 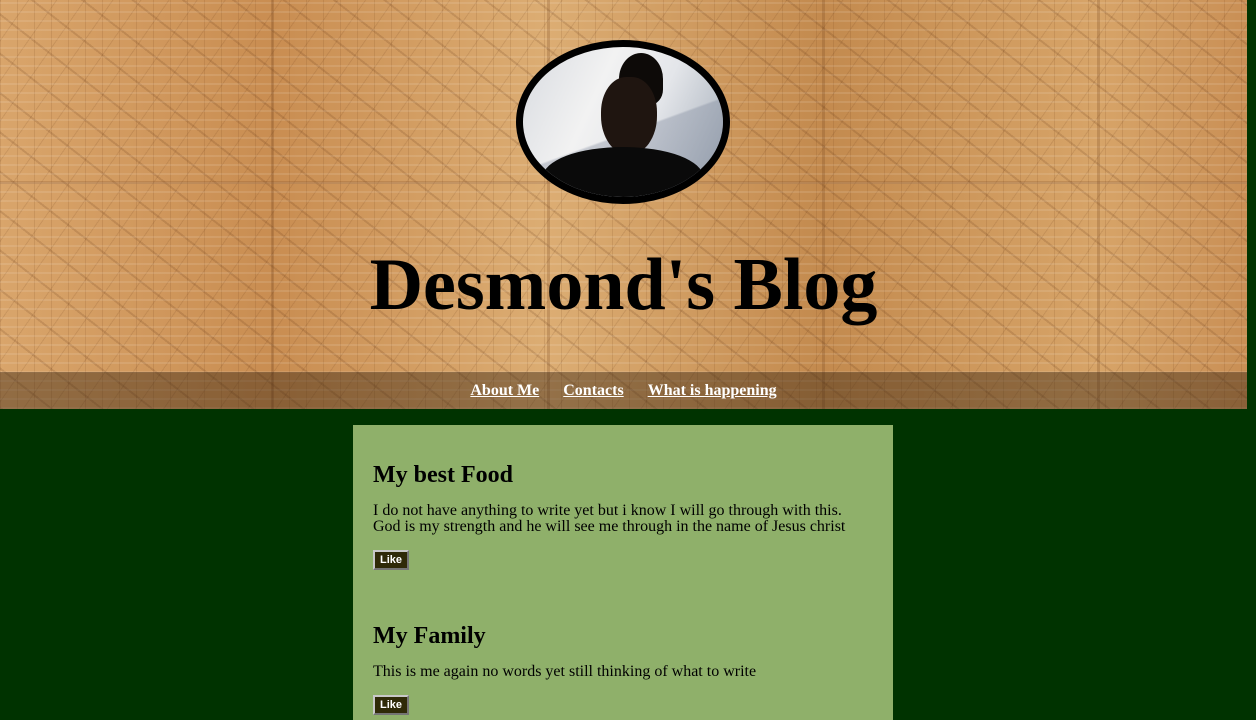 What do you see at coordinates (623, 285) in the screenshot?
I see `site-title: Desmond's Blog` at bounding box center [623, 285].